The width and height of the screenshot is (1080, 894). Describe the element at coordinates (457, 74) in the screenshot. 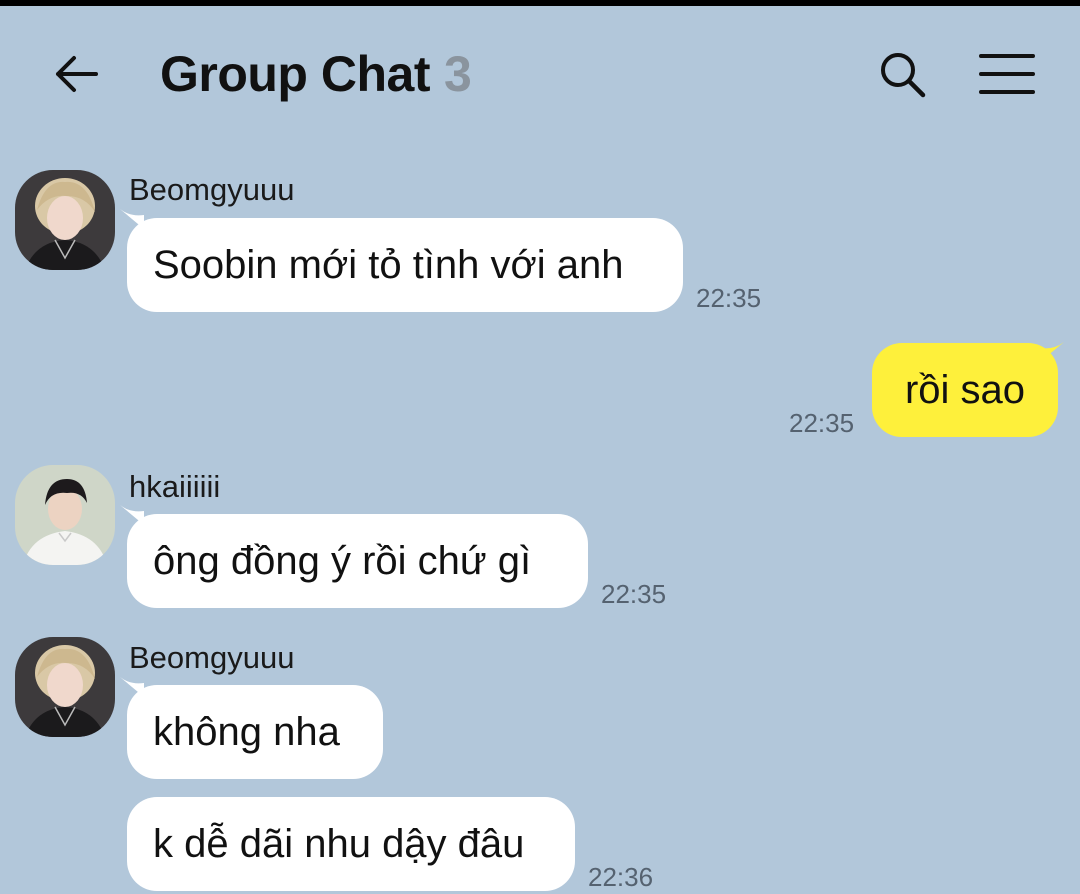

I see `member-count: 3` at that location.